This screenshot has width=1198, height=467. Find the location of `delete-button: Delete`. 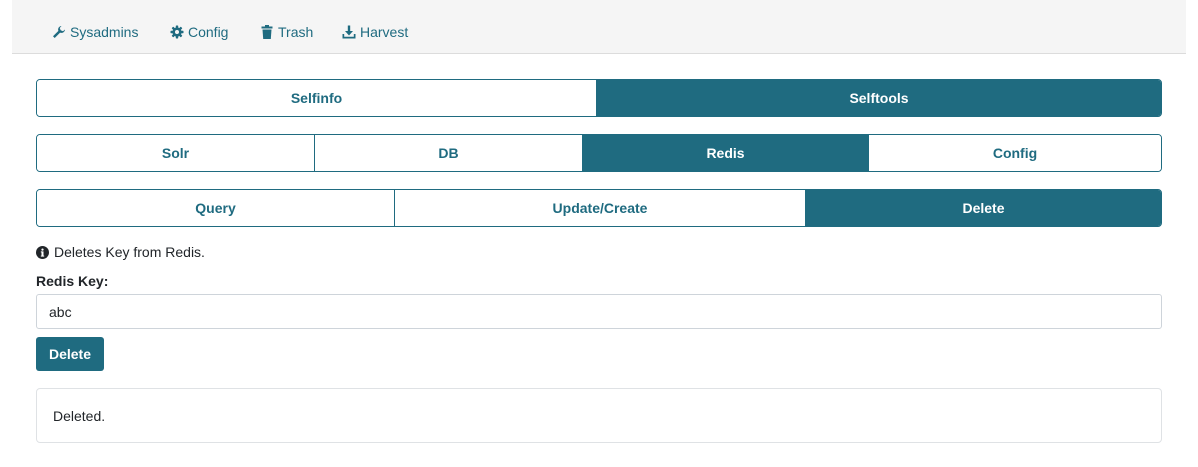

delete-button: Delete is located at coordinates (70, 354).